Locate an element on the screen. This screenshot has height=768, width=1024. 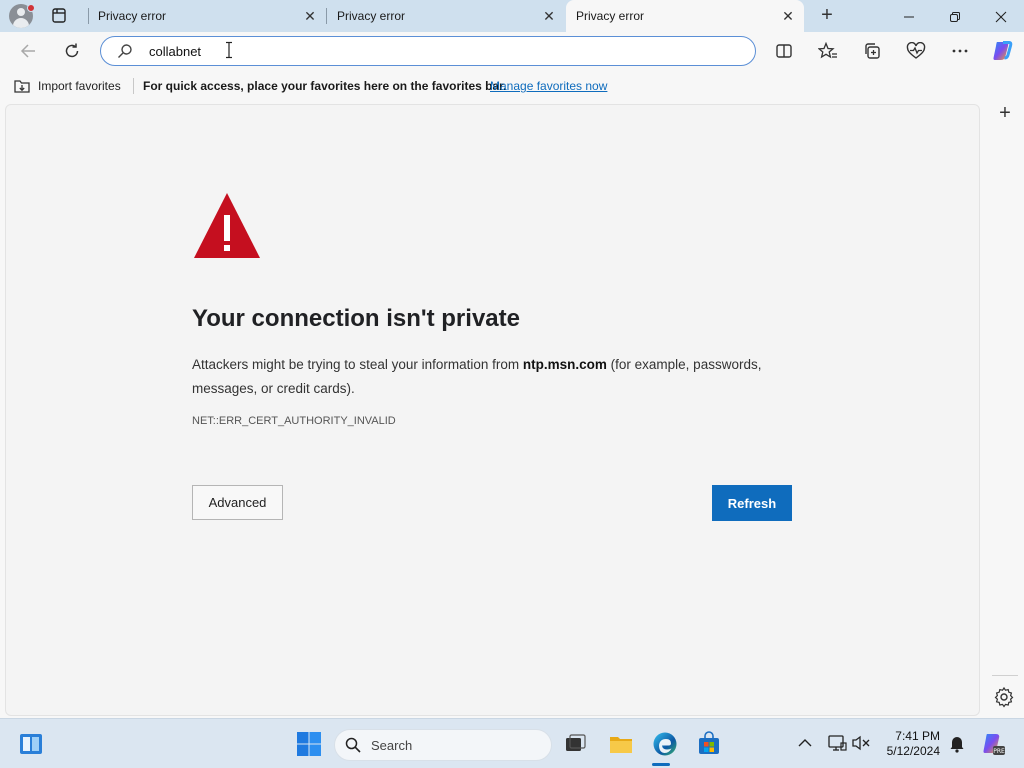
error-code: NET::ERR_CERT_AUTHORITY_INVALID is located at coordinates (294, 421).